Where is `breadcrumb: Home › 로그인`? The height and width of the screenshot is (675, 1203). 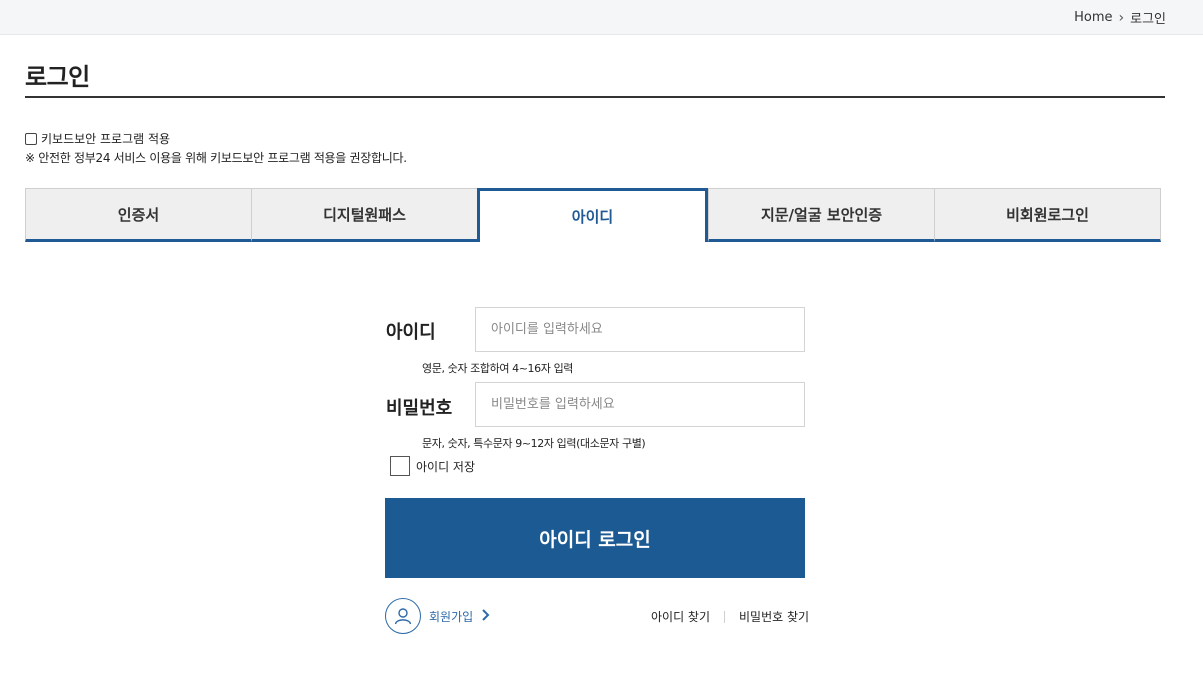 breadcrumb: Home › 로그인 is located at coordinates (1120, 17).